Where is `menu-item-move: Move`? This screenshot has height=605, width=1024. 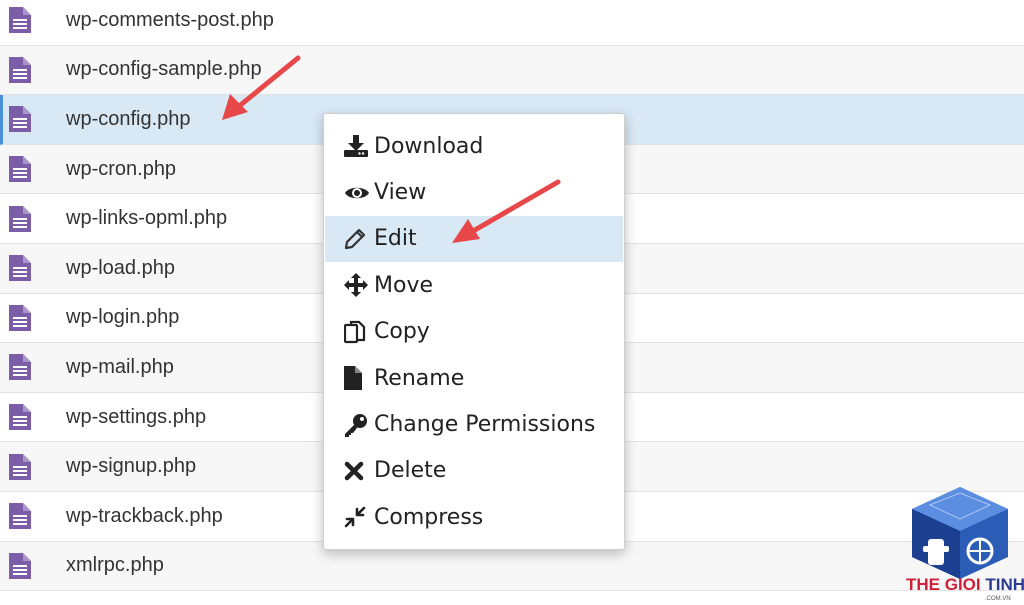
menu-item-move: Move is located at coordinates (474, 285).